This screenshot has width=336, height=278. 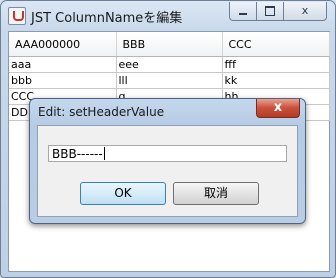 I want to click on window-title: JST ColumnNameを編集, so click(x=107, y=18).